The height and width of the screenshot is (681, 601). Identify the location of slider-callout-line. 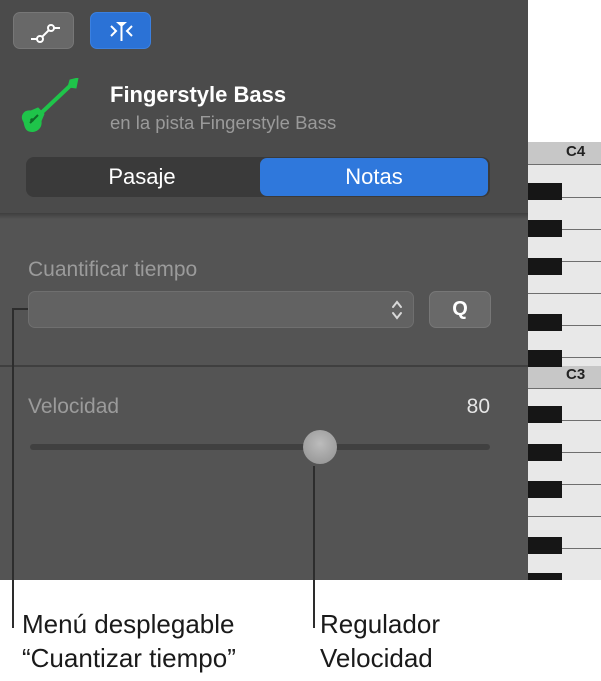
(314, 547).